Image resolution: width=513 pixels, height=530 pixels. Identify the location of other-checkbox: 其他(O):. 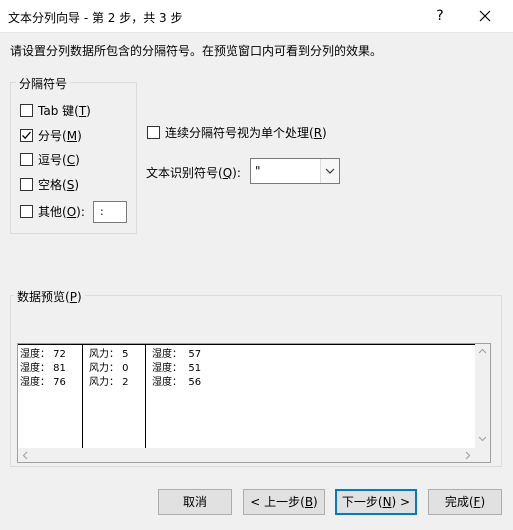
(52, 213).